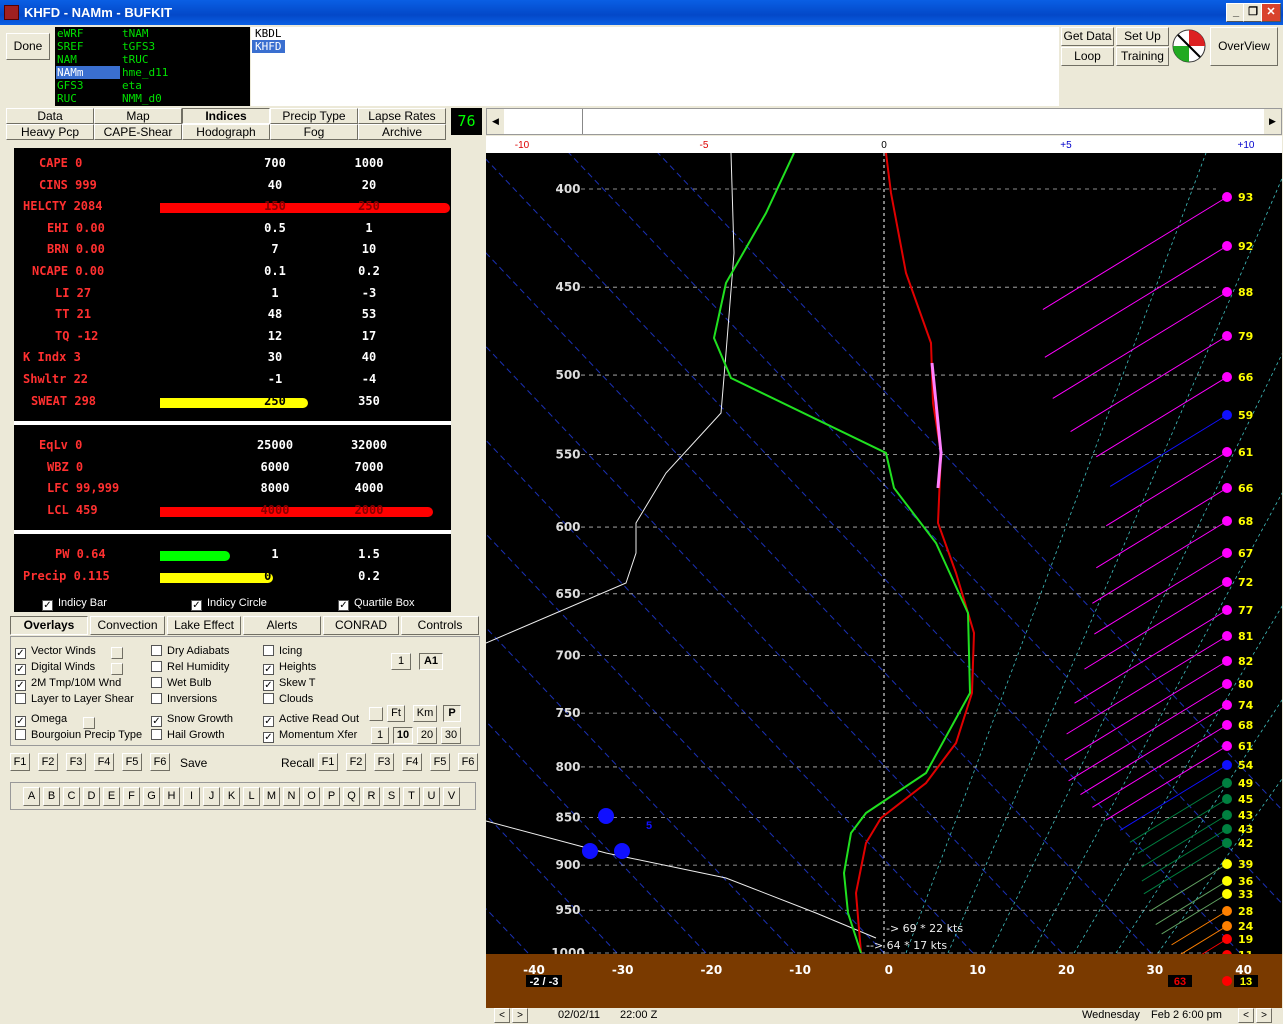  Describe the element at coordinates (251, 796) in the screenshot. I see `letter-button-l: L` at that location.